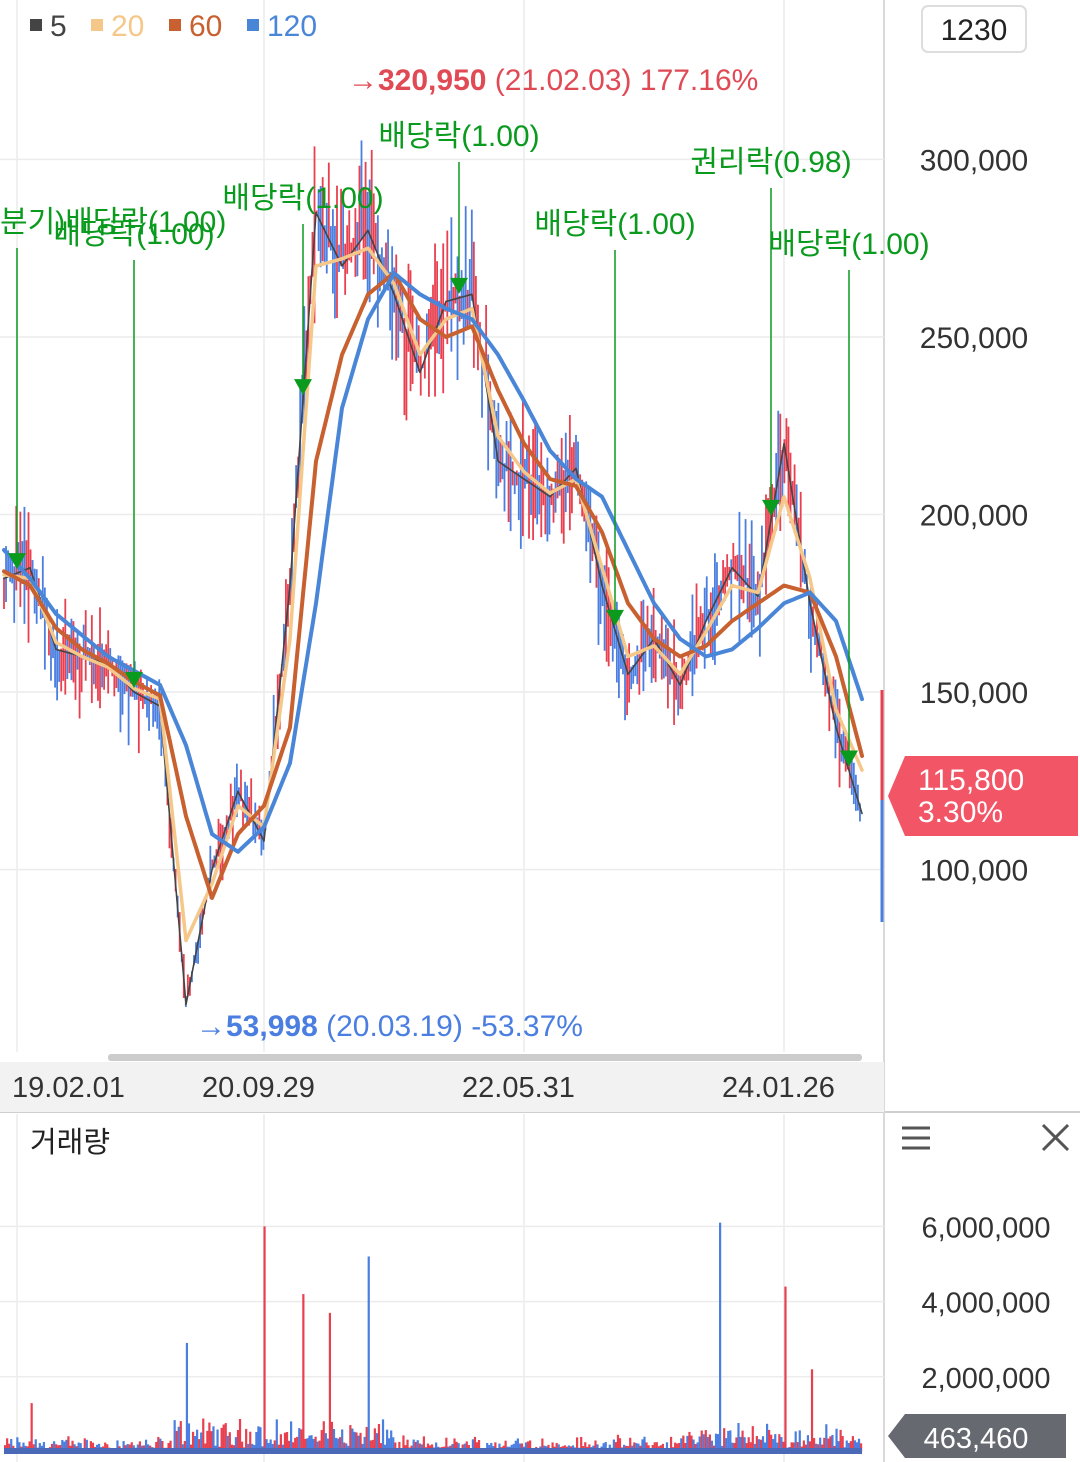 The image size is (1080, 1462). Describe the element at coordinates (960, 812) in the screenshot. I see `current-change: 3.30%` at that location.